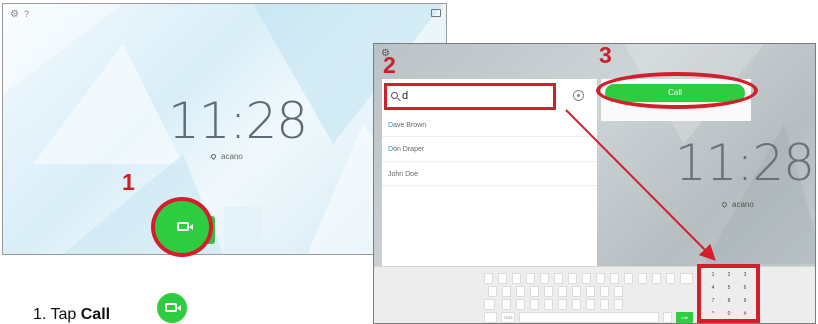 Image resolution: width=818 pixels, height=324 pixels. What do you see at coordinates (589, 317) in the screenshot?
I see `space-key` at bounding box center [589, 317].